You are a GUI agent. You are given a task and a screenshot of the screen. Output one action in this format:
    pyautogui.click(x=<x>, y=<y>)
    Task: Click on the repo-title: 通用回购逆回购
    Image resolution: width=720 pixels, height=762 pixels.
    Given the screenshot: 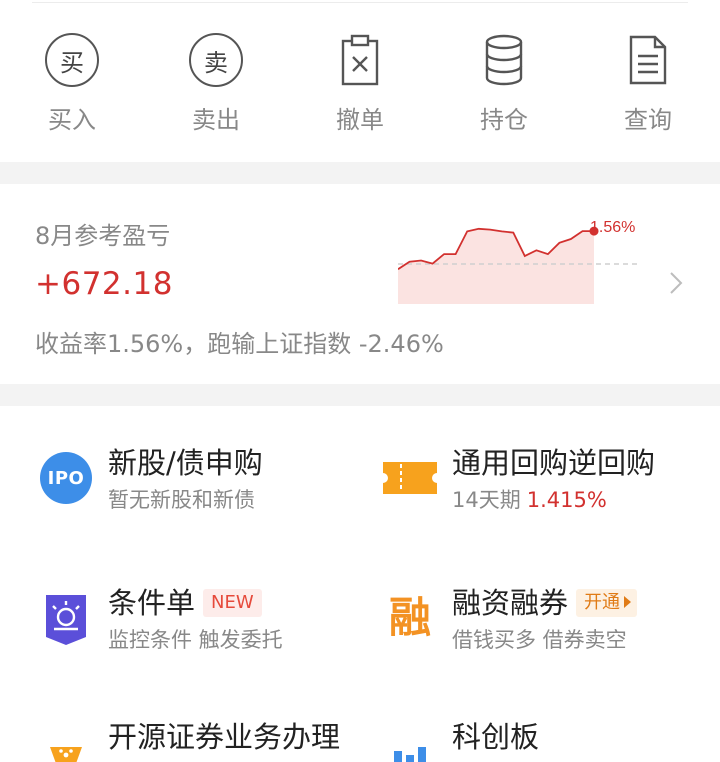 What is the action you would take?
    pyautogui.click(x=554, y=463)
    